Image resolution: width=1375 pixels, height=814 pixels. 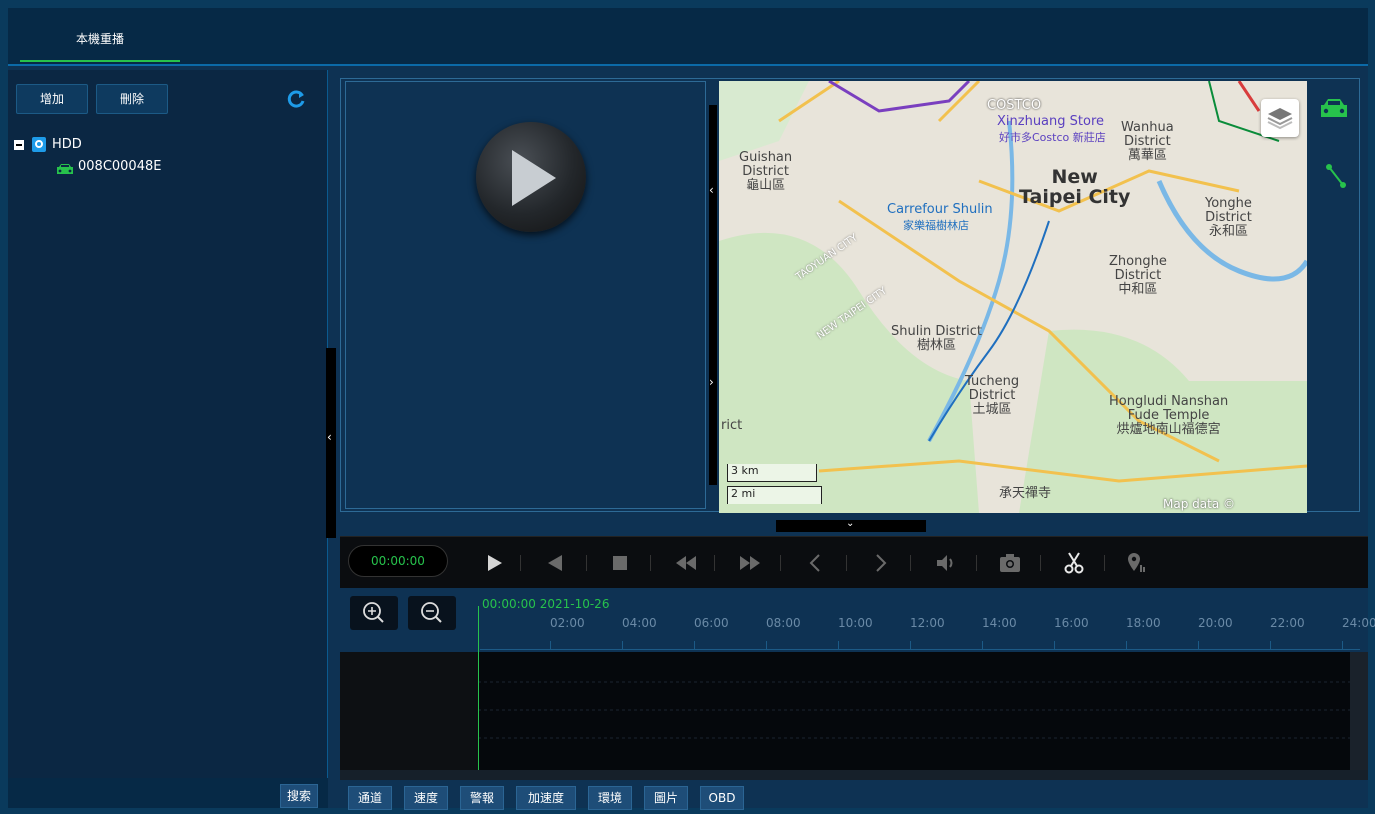 What do you see at coordinates (478, 688) in the screenshot?
I see `timeline-cursor` at bounding box center [478, 688].